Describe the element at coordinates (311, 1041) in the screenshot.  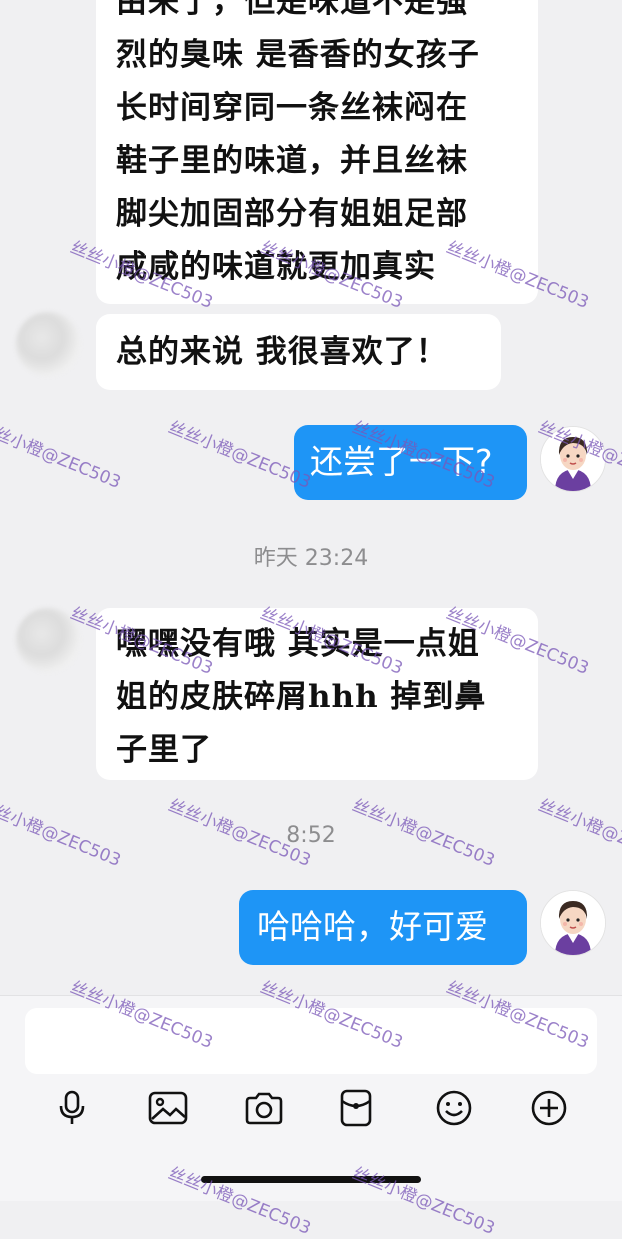
I see `message-input` at that location.